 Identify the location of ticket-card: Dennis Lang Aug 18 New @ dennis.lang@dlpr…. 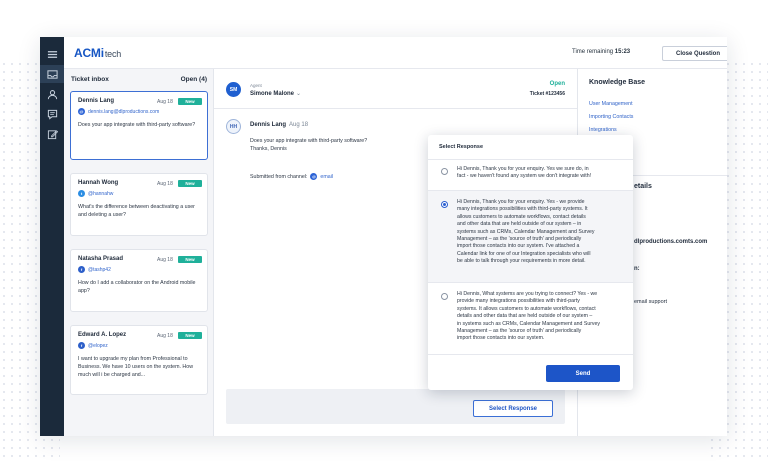
(139, 125).